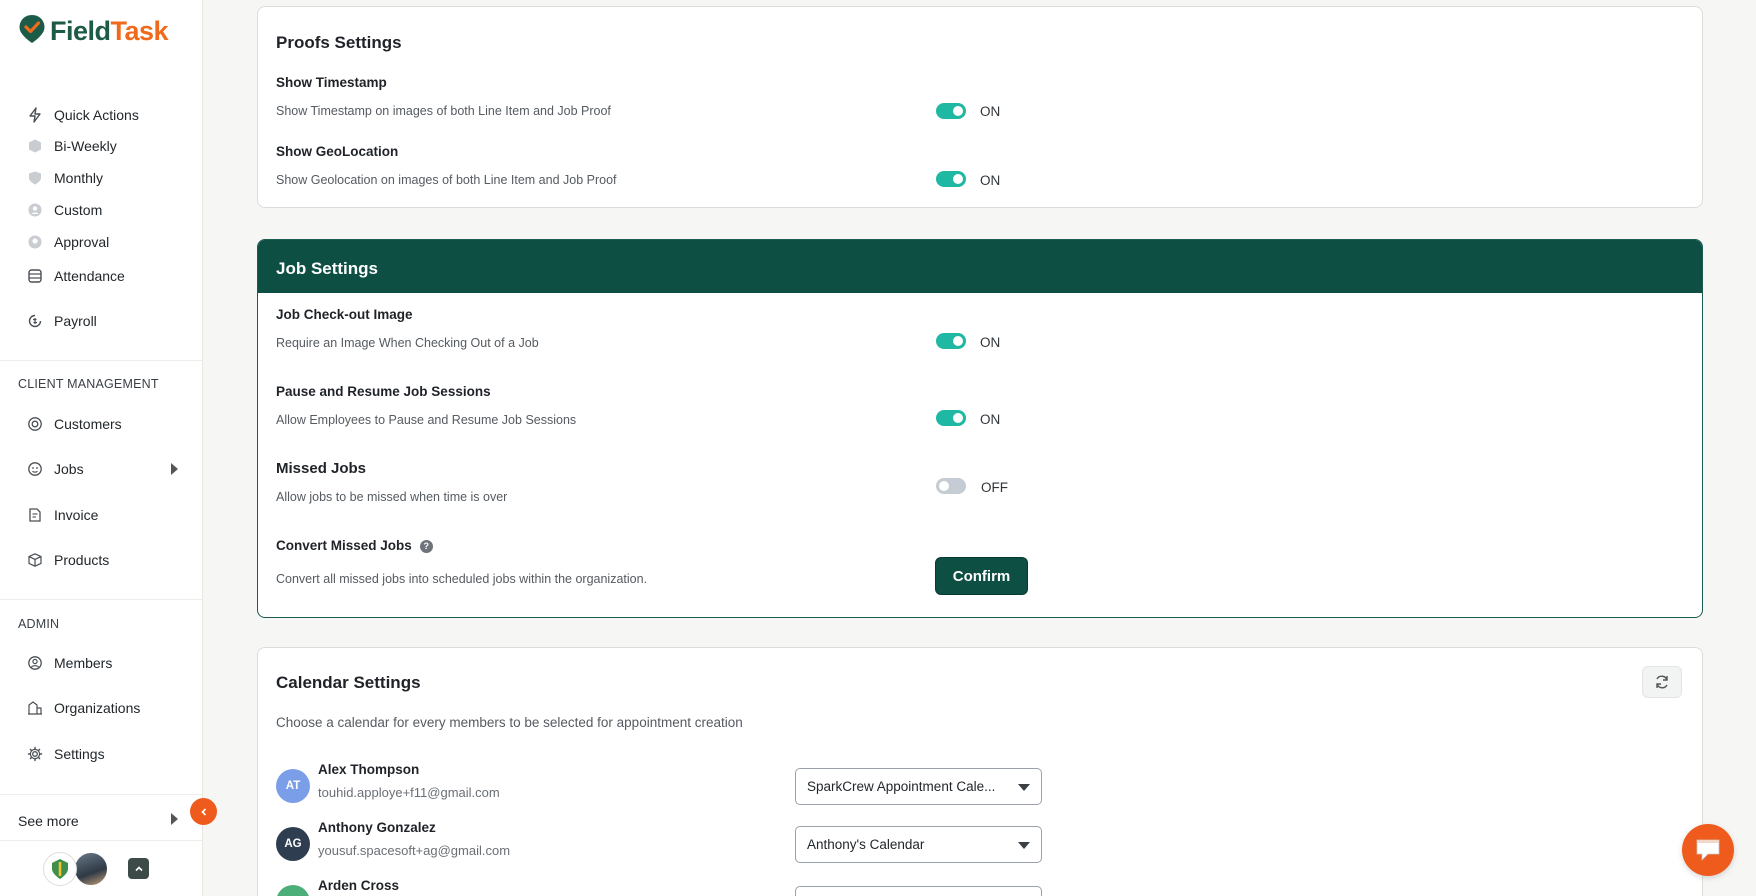 The width and height of the screenshot is (1756, 896). Describe the element at coordinates (377, 827) in the screenshot. I see `member-name: Anthony Gonzalez` at that location.